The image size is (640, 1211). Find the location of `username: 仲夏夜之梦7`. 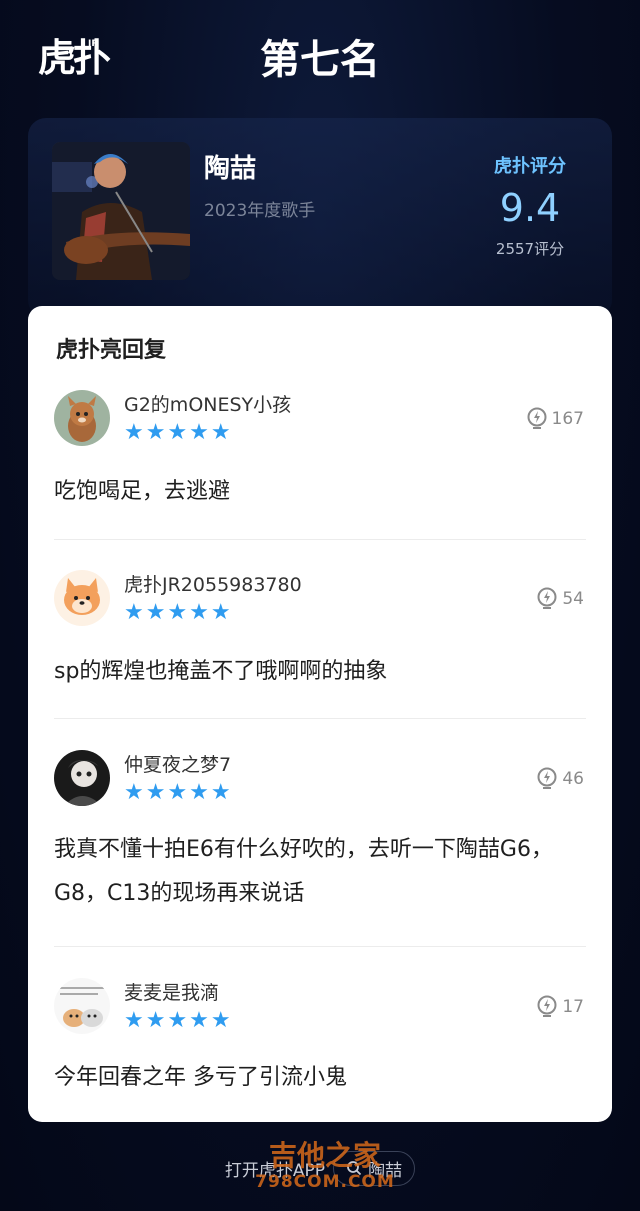

username: 仲夏夜之梦7 is located at coordinates (177, 763).